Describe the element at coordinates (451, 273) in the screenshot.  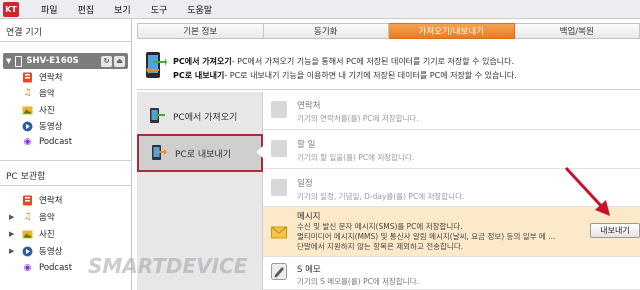
I see `list-item-smemo: S 메모 기기의 S 메모를(를) PC에 저장합니다.` at that location.